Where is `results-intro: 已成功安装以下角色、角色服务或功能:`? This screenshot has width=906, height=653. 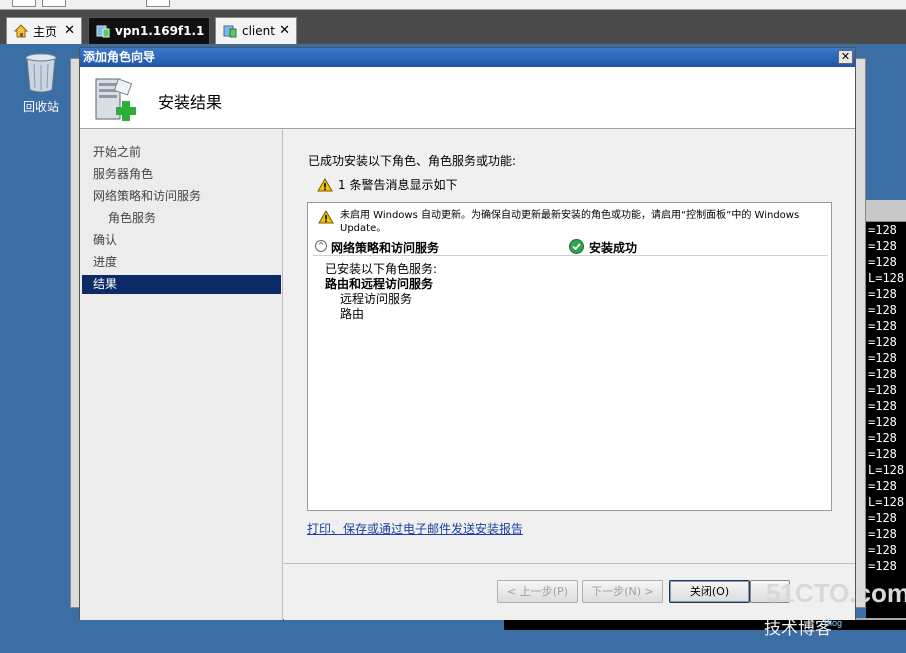
results-intro: 已成功安装以下角色、角色服务或功能: is located at coordinates (412, 161).